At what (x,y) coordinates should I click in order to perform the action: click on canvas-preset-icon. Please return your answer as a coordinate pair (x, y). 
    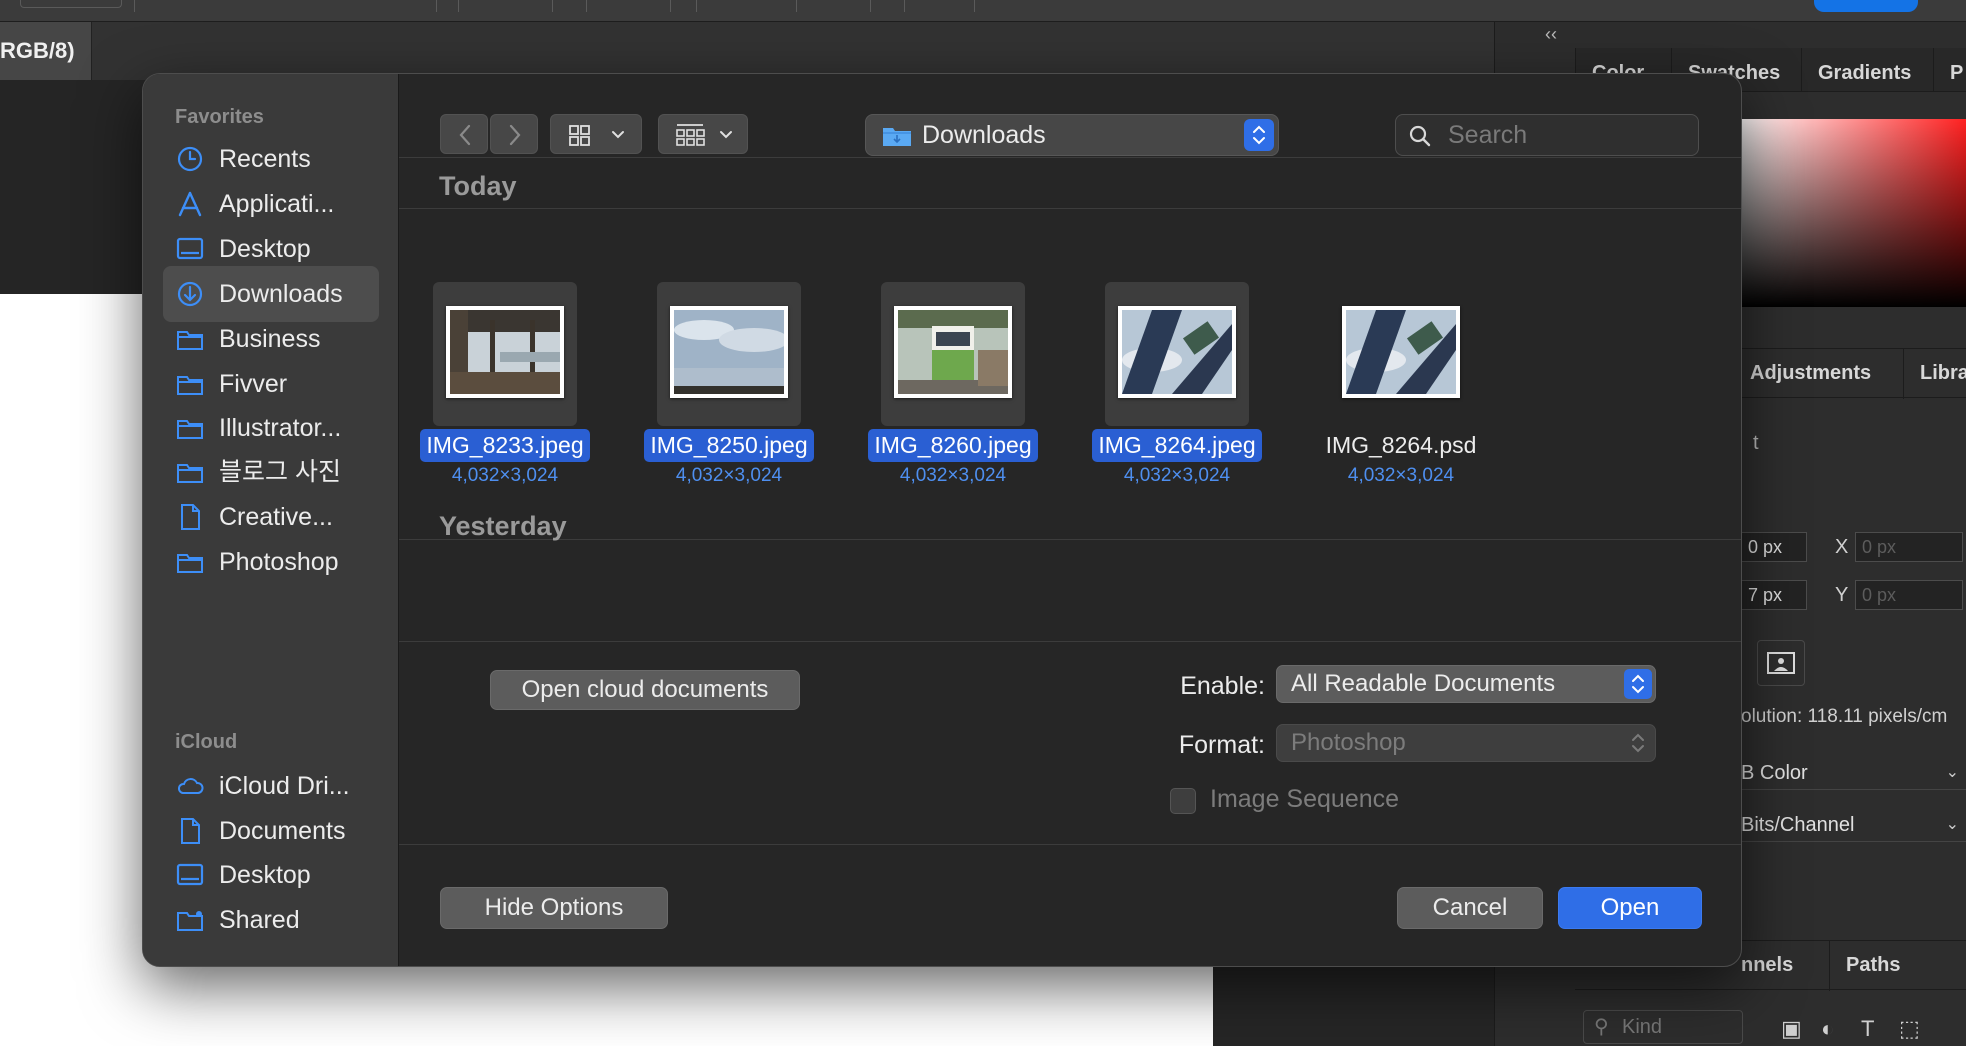
    Looking at the image, I should click on (1781, 663).